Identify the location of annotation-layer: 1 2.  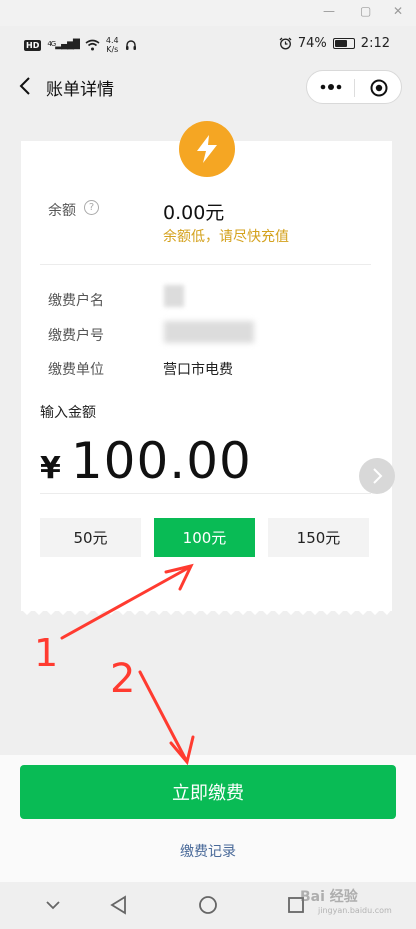
(114, 664).